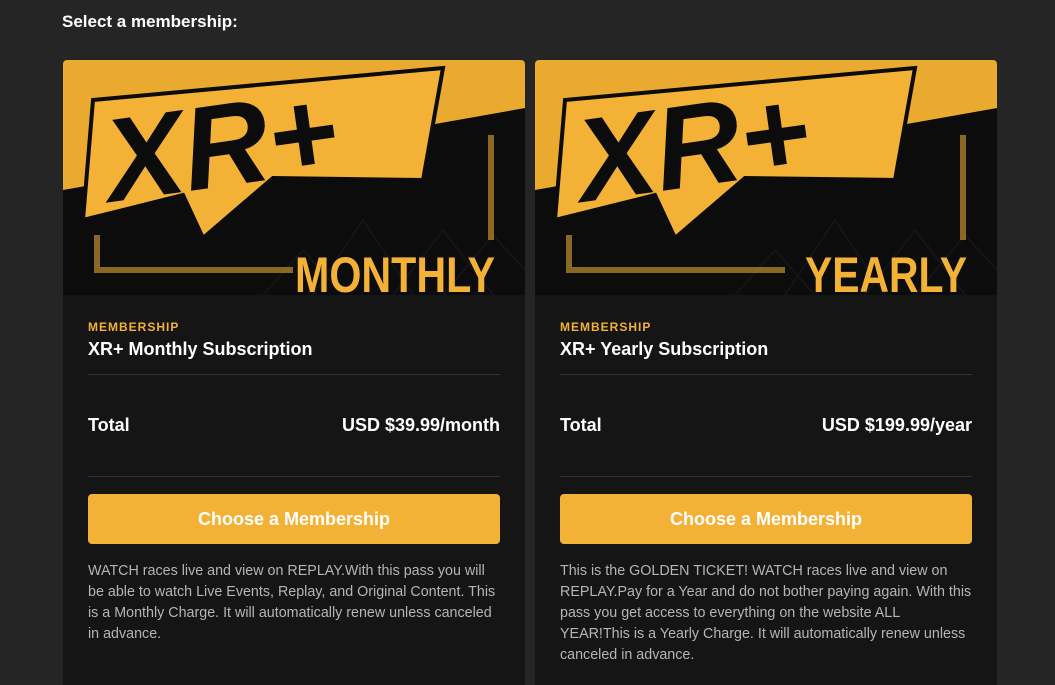  Describe the element at coordinates (395, 271) in the screenshot. I see `banner-plan-text: MONTHLY` at that location.